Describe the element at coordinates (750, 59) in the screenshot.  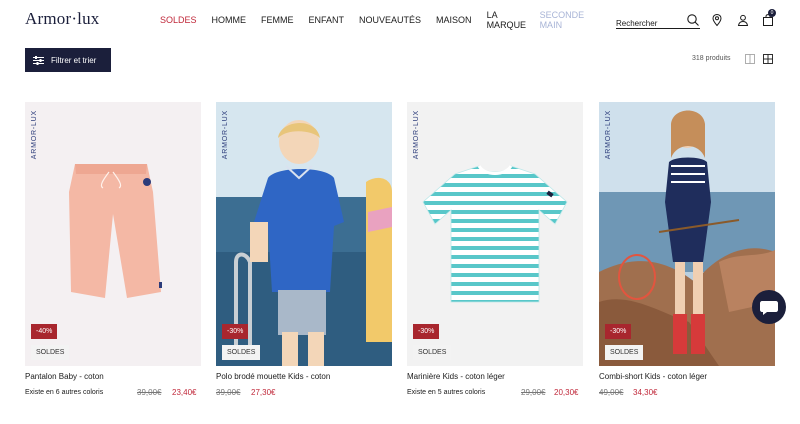
I see `view-two-columns-icon` at that location.